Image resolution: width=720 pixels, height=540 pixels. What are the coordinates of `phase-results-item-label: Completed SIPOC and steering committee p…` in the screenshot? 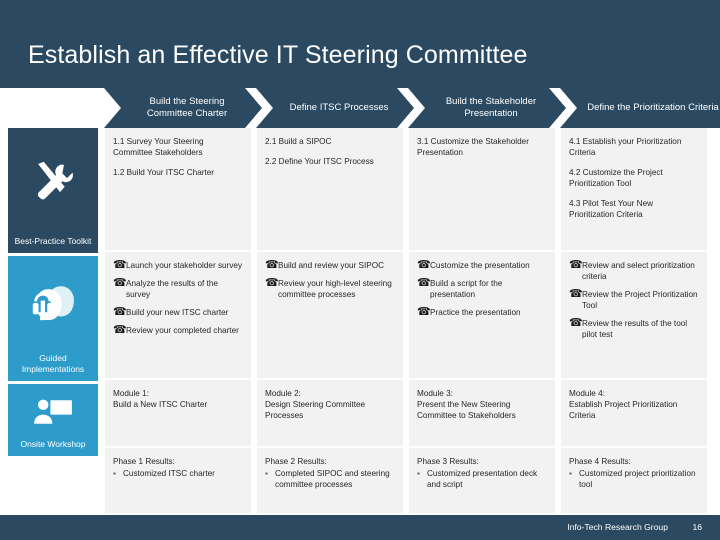 It's located at (332, 479).